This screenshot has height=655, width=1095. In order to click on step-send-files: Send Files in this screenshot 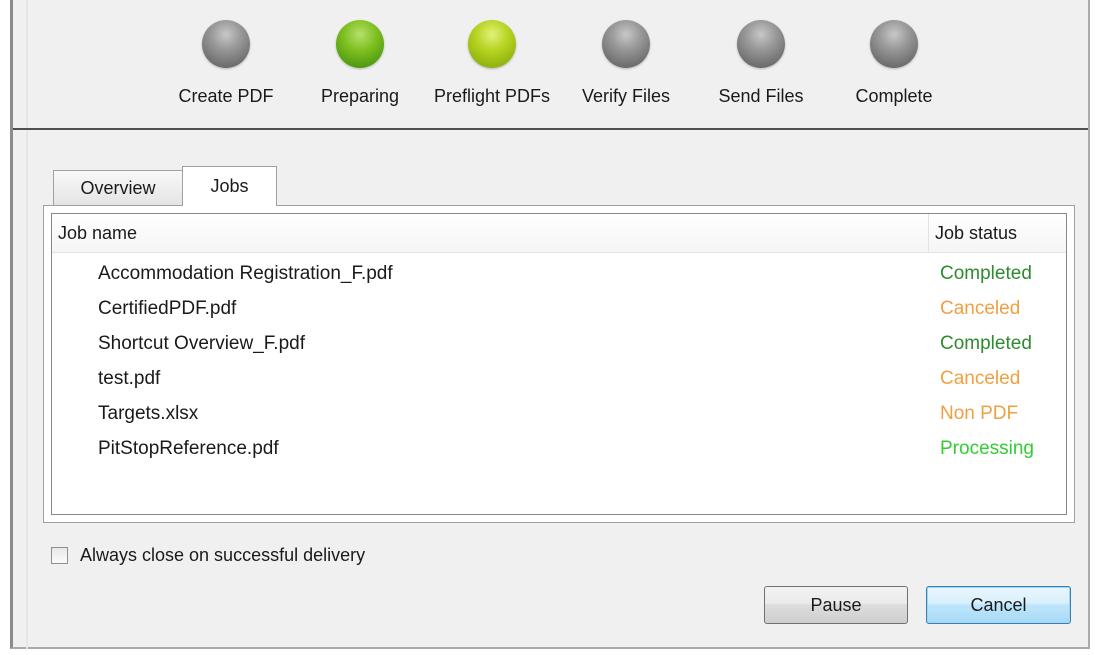, I will do `click(761, 63)`.